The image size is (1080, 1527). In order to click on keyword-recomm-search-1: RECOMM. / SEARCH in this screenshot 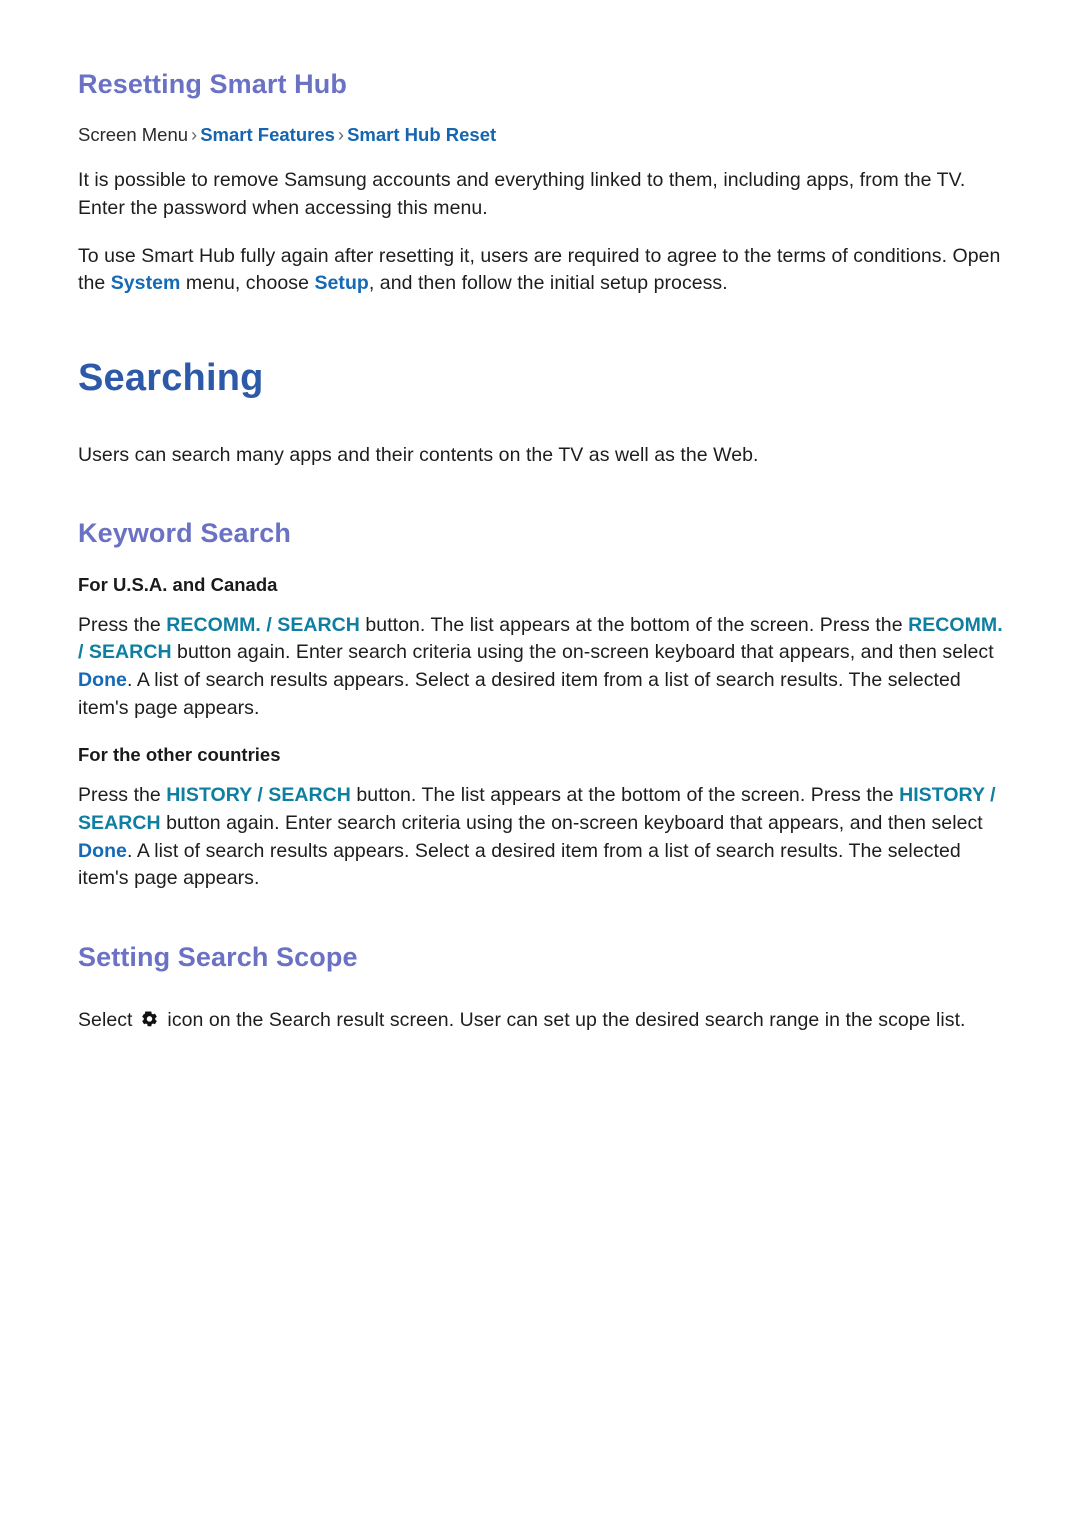, I will do `click(263, 624)`.